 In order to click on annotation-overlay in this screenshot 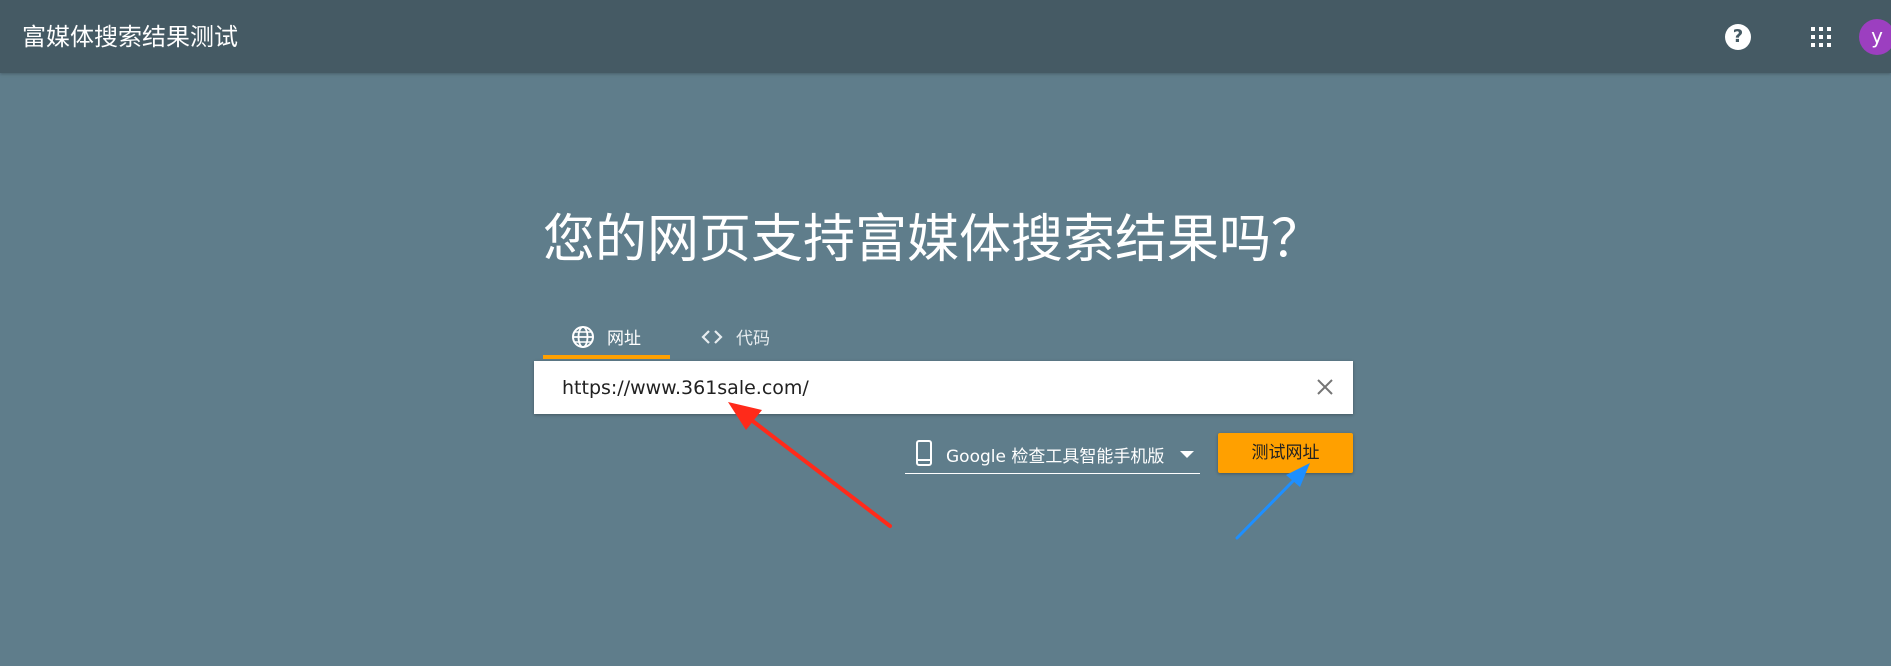, I will do `click(1019, 471)`.